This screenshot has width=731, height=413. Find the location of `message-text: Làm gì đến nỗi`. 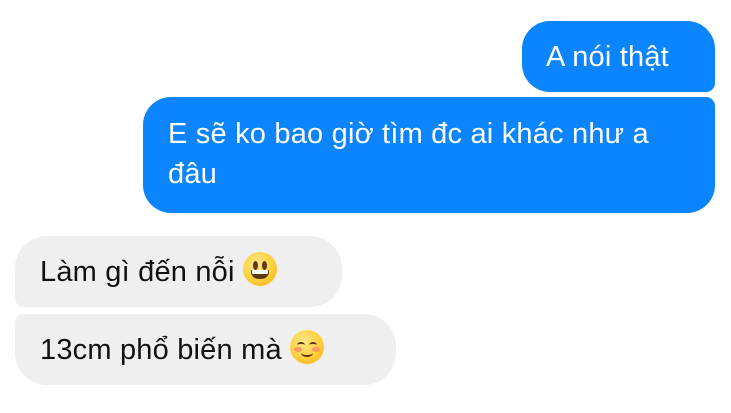

message-text: Làm gì đến nỗi is located at coordinates (137, 272).